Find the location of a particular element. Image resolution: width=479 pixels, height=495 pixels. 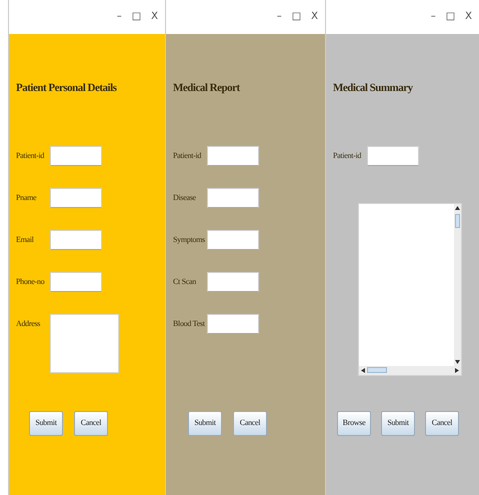

up-arrow-icon is located at coordinates (457, 208).